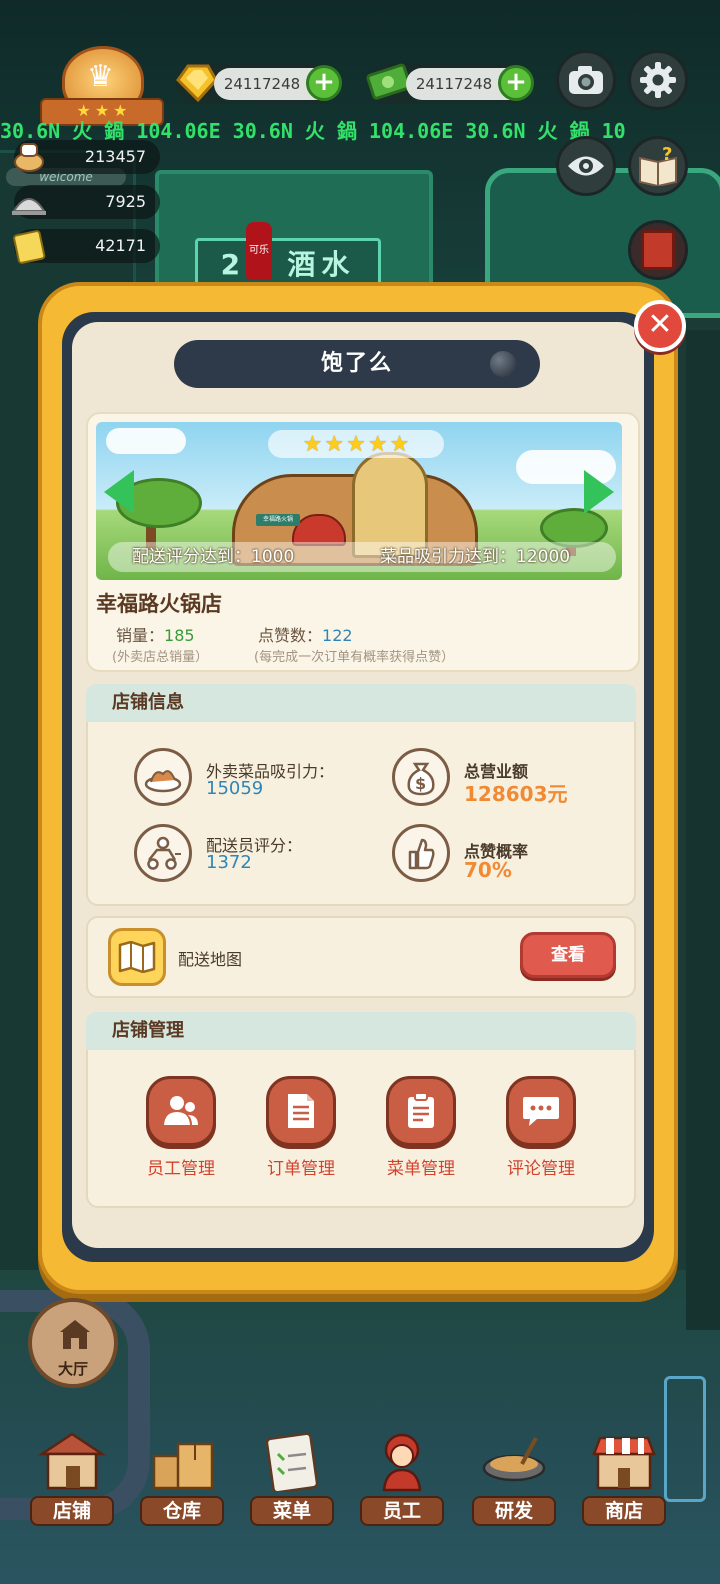 This screenshot has width=720, height=1584. I want to click on right-wall-strip, so click(703, 830).